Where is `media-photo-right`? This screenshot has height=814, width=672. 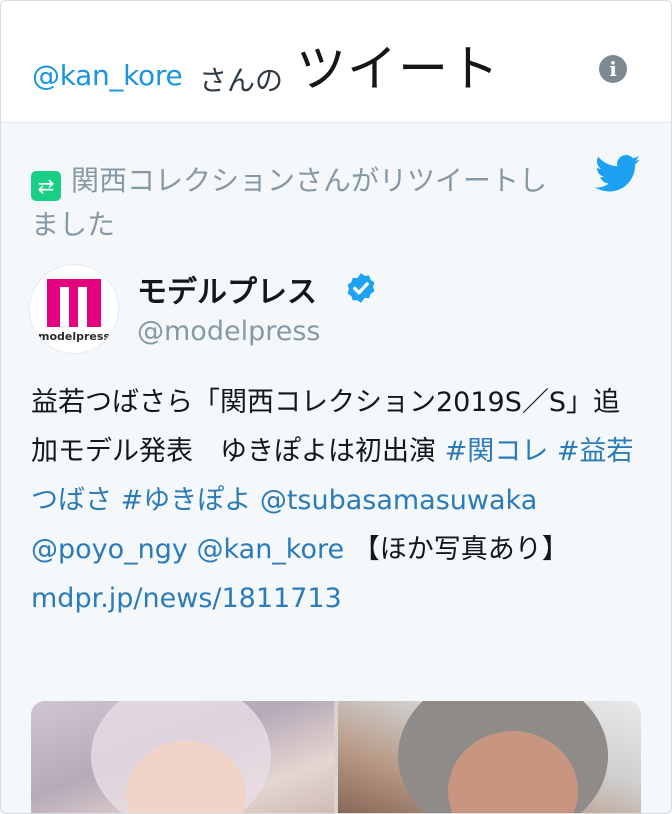
media-photo-right is located at coordinates (489, 757).